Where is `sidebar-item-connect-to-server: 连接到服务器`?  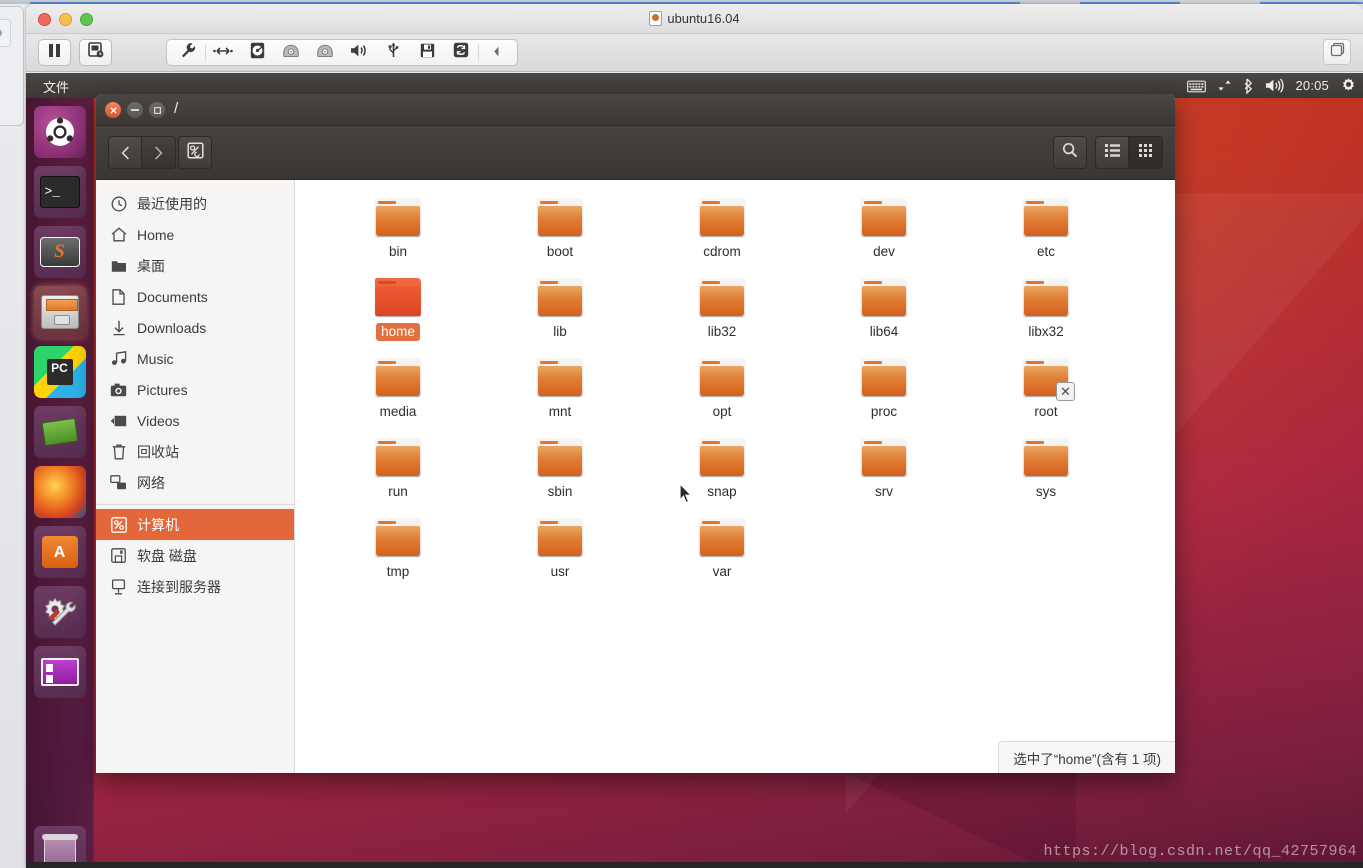
sidebar-item-connect-to-server: 连接到服务器 is located at coordinates (195, 586).